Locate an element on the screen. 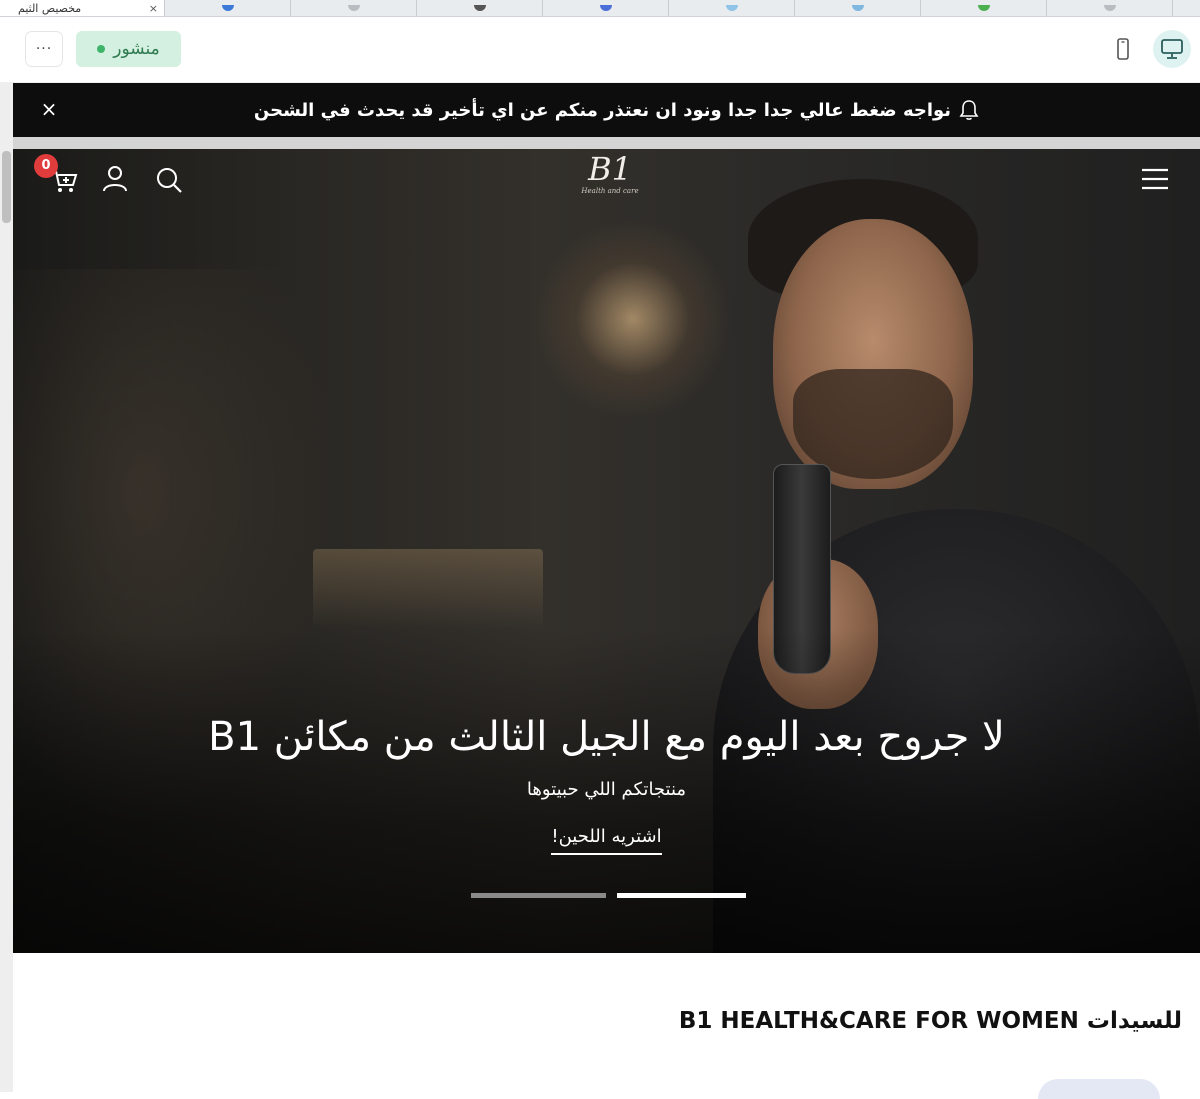 The width and height of the screenshot is (1200, 1099). preview-scrollbar is located at coordinates (6, 587).